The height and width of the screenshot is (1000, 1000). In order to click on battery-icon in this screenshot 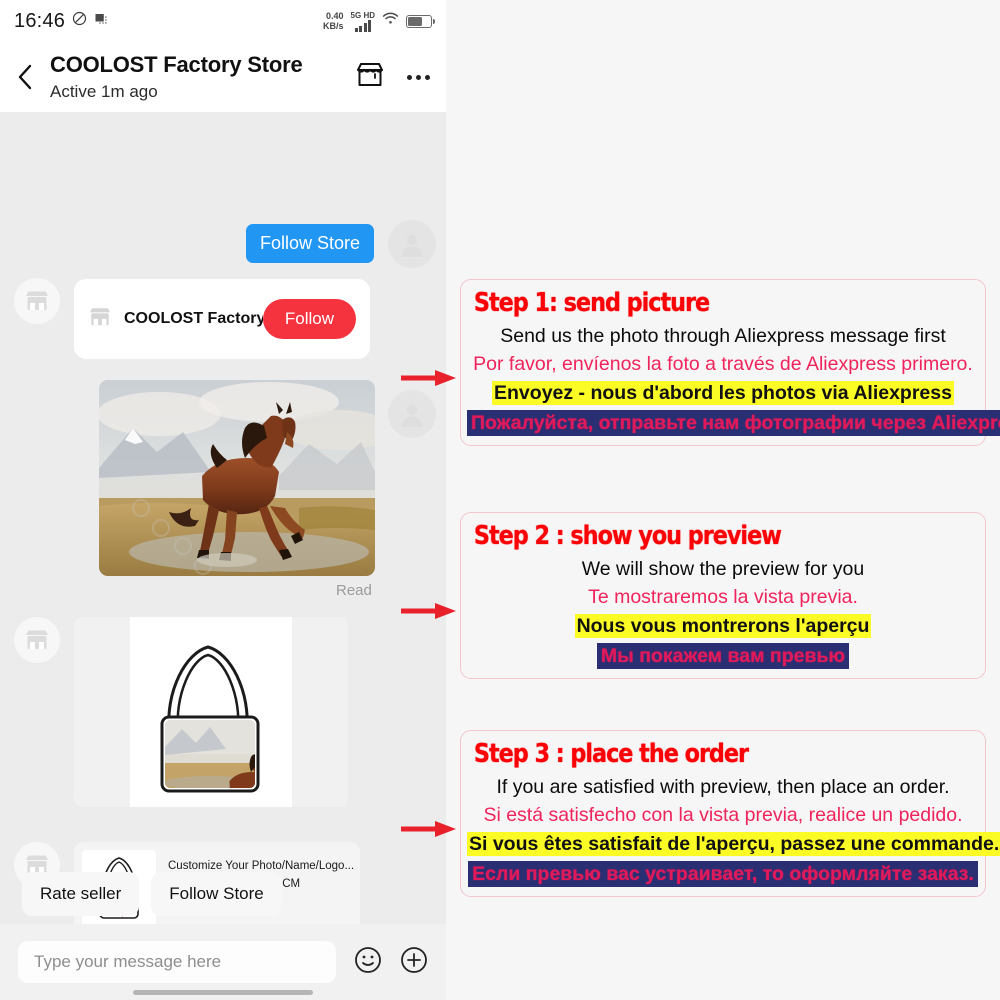, I will do `click(420, 21)`.